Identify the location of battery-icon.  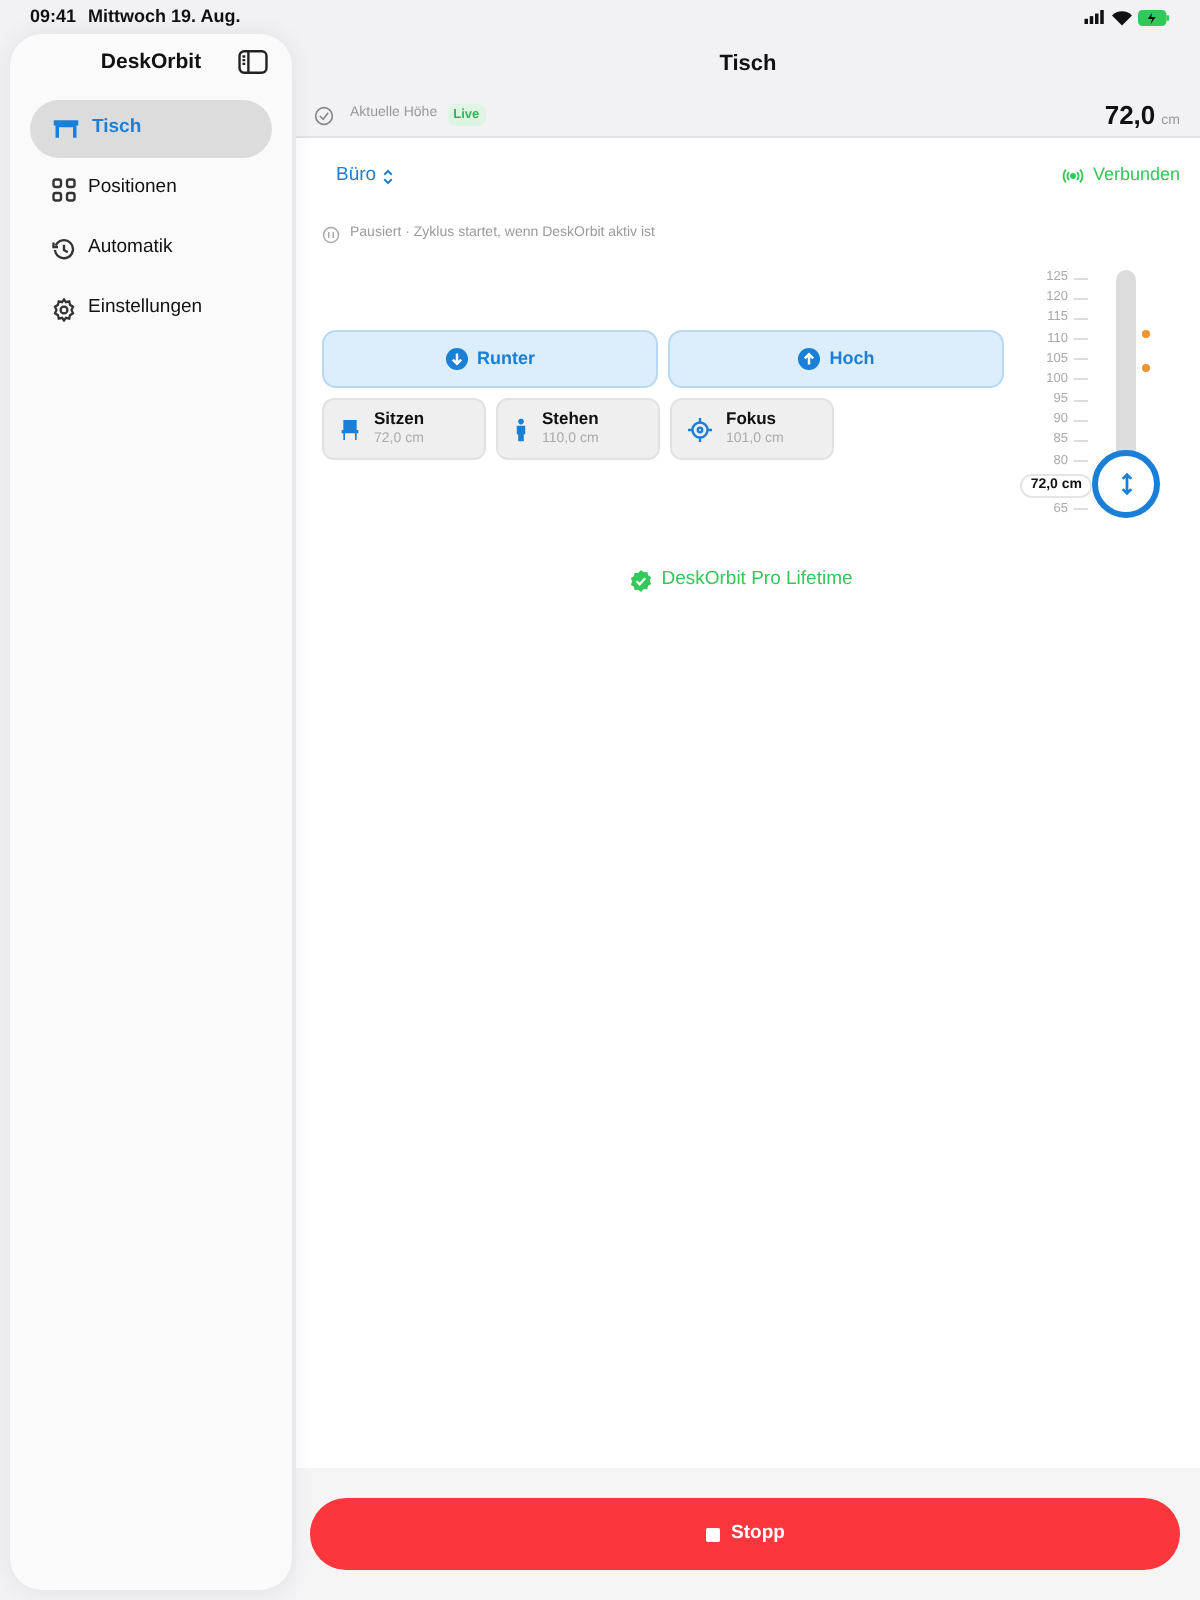
(1154, 17).